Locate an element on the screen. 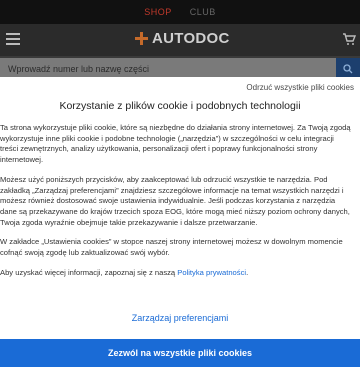  search-icon is located at coordinates (348, 69).